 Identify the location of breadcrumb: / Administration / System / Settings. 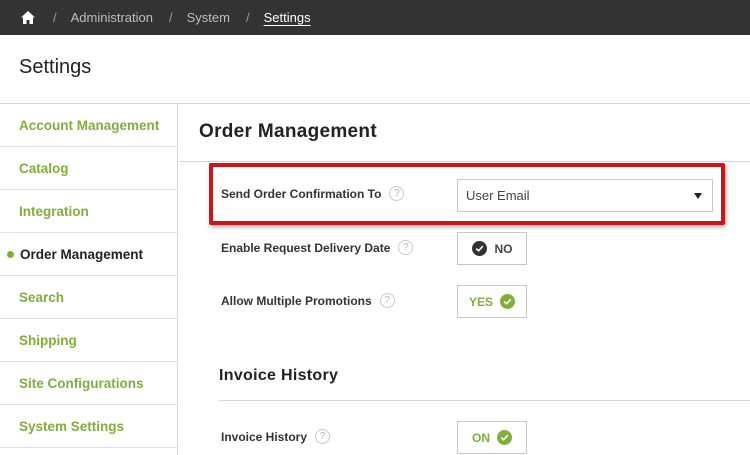
(375, 17).